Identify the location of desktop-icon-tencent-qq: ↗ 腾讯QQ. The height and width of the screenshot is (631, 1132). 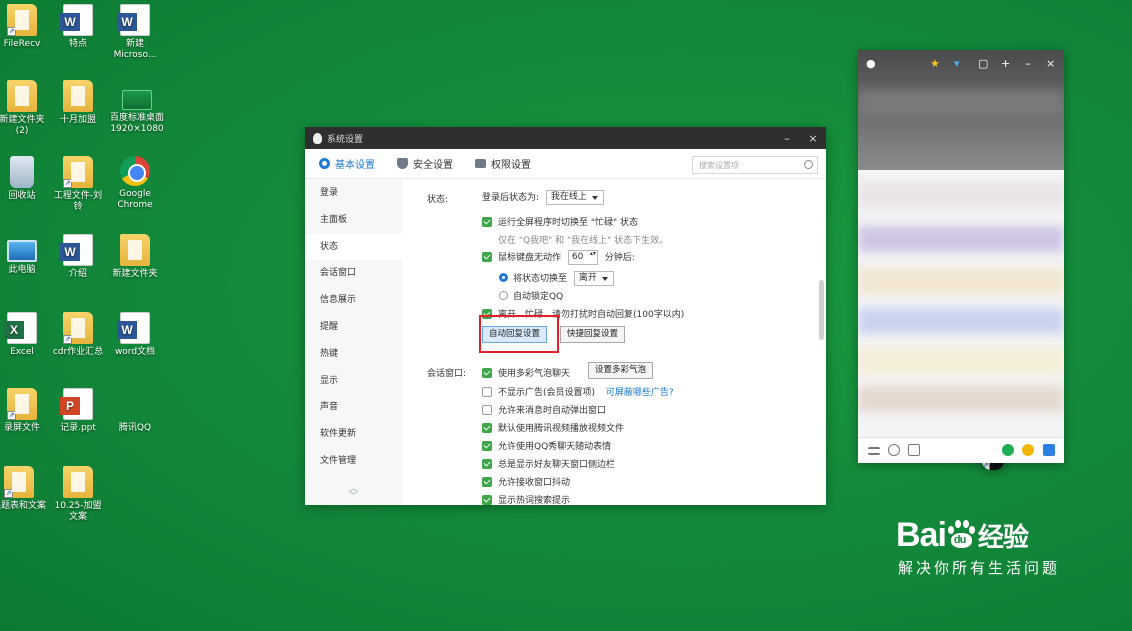
(555, 429).